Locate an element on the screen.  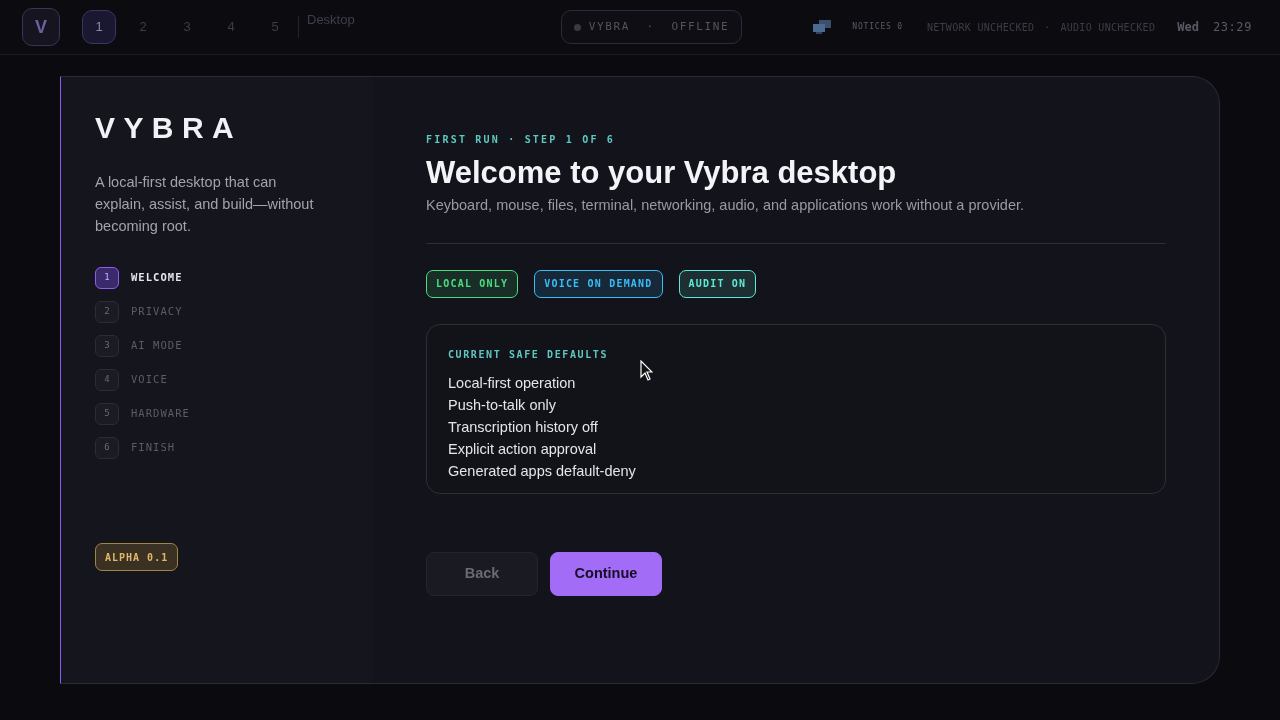
step-item: 4 VOICE is located at coordinates (234, 380).